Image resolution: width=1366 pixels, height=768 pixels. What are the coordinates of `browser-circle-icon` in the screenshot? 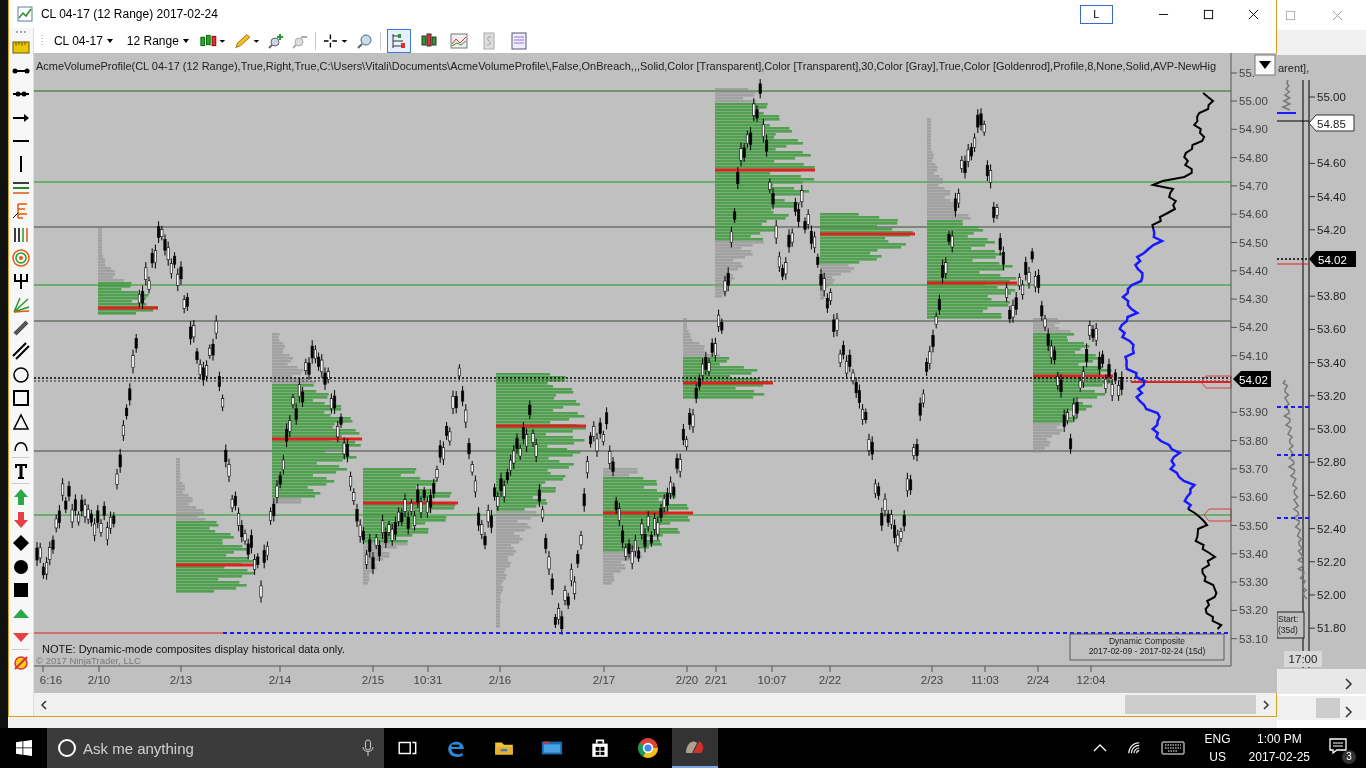 It's located at (648, 748).